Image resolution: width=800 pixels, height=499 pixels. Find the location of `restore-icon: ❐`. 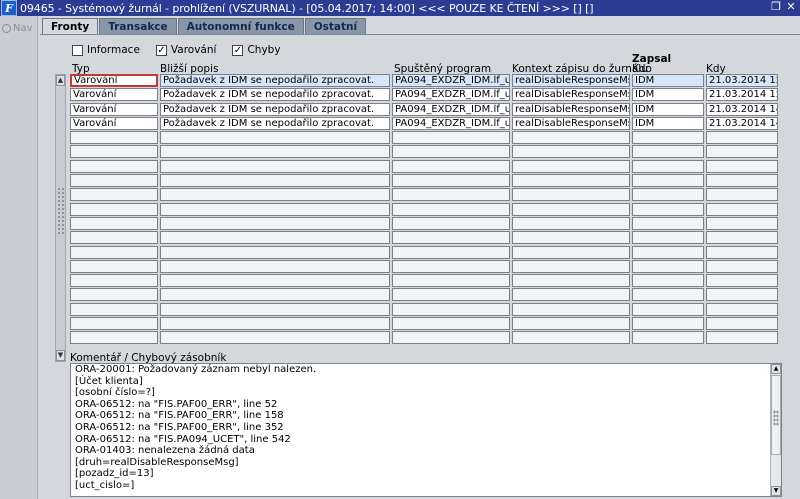

restore-icon: ❐ is located at coordinates (776, 7).